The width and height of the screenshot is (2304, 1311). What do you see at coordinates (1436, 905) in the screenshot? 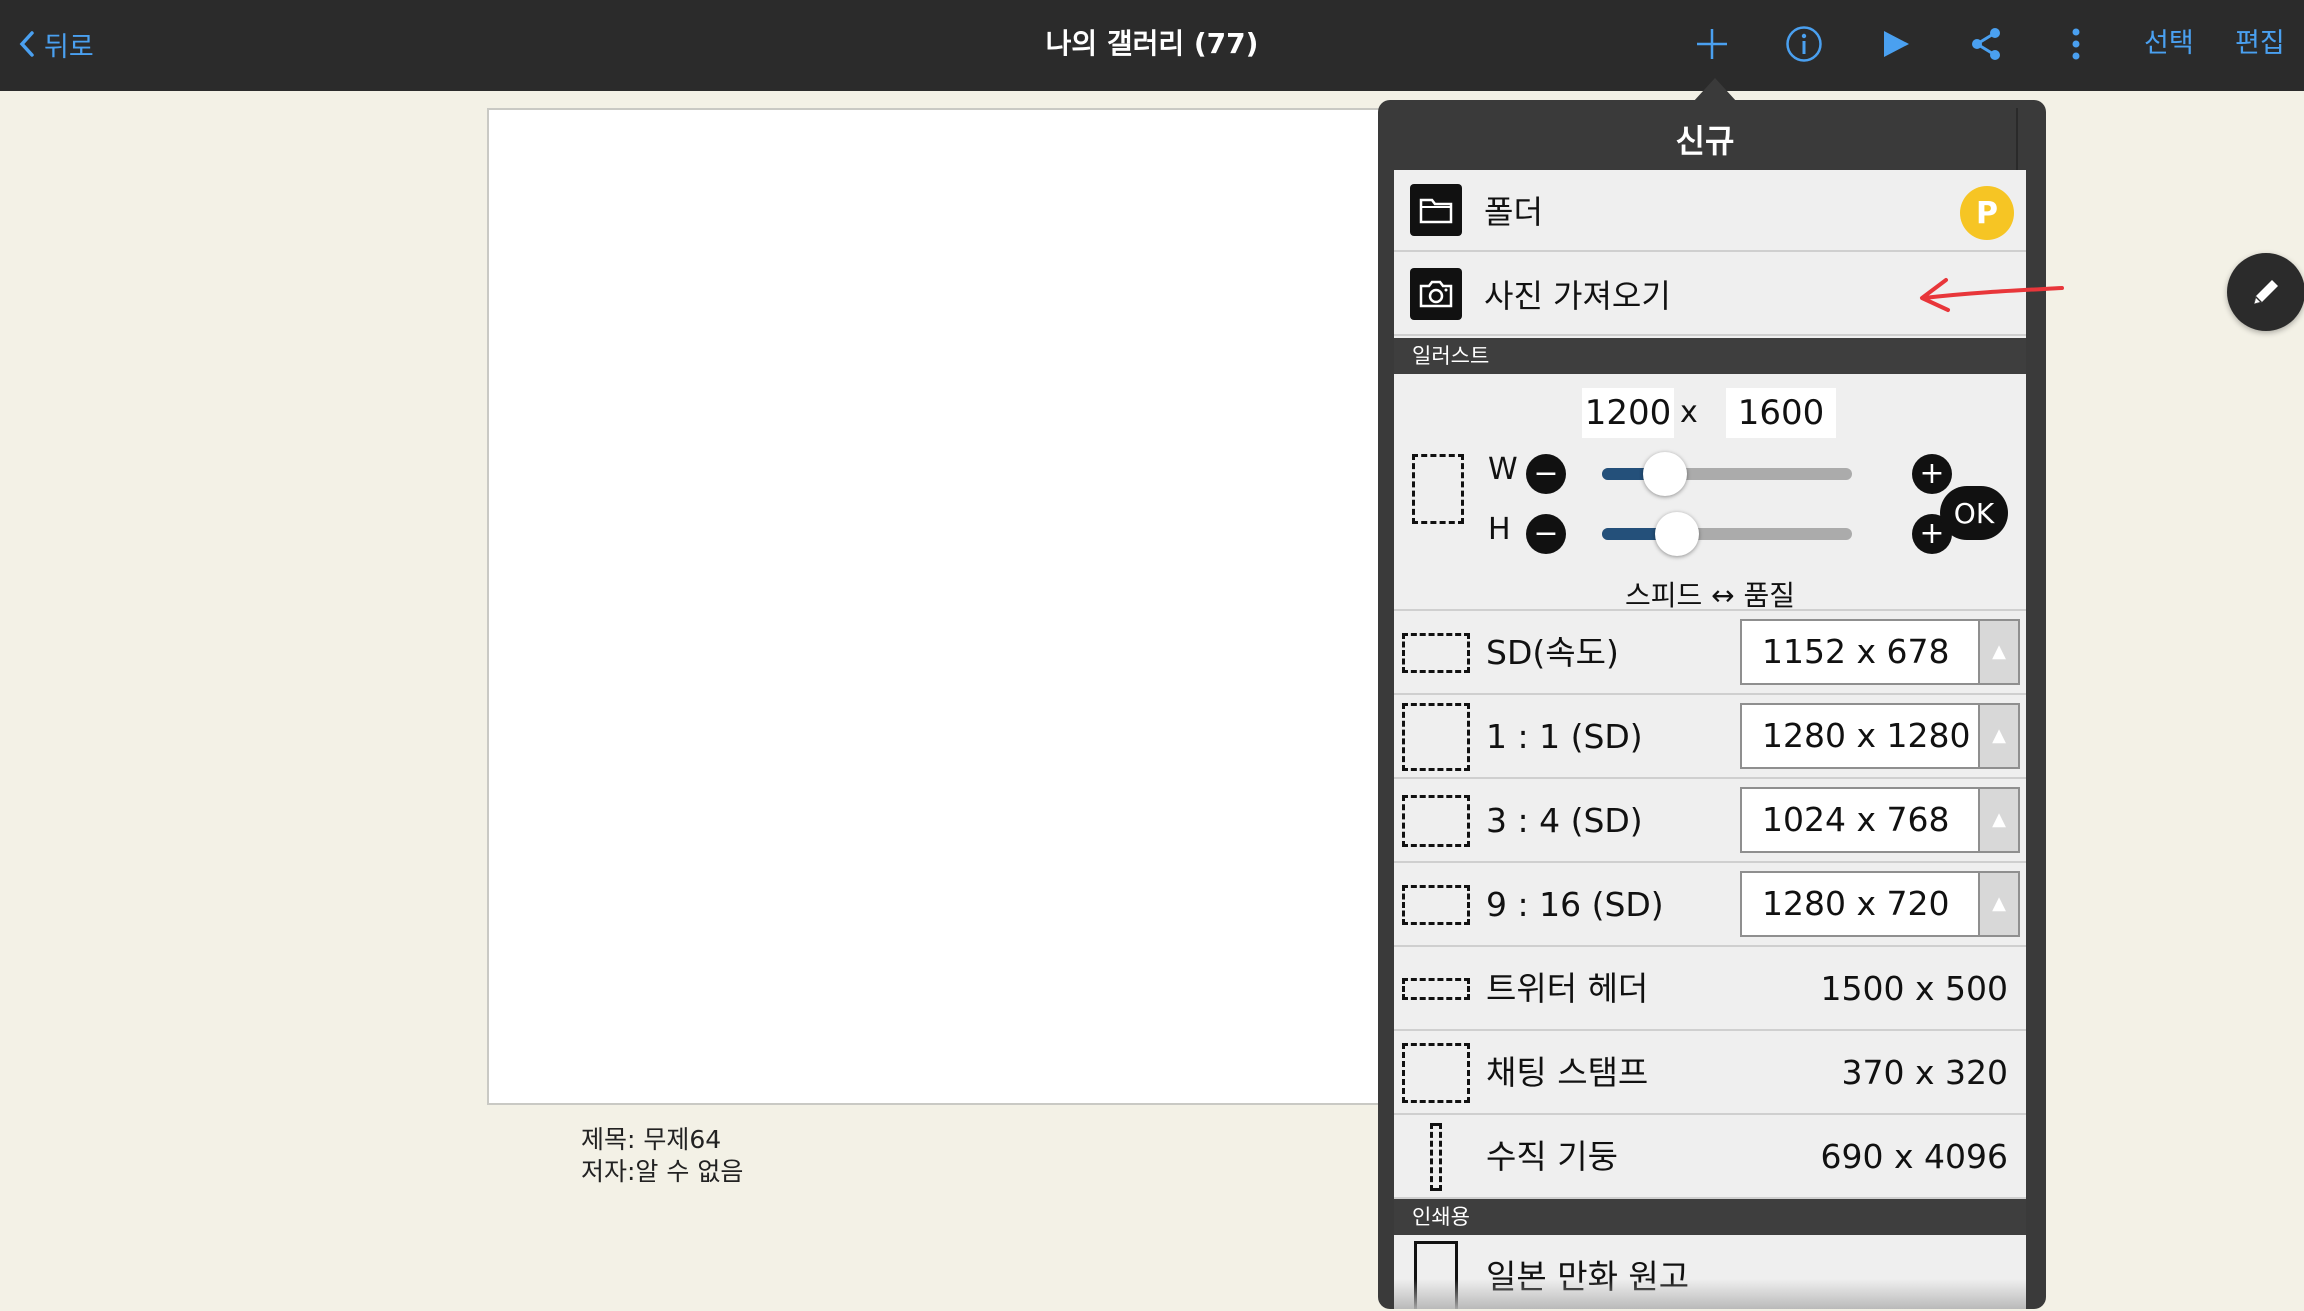
I see `preset-wide-icon` at bounding box center [1436, 905].